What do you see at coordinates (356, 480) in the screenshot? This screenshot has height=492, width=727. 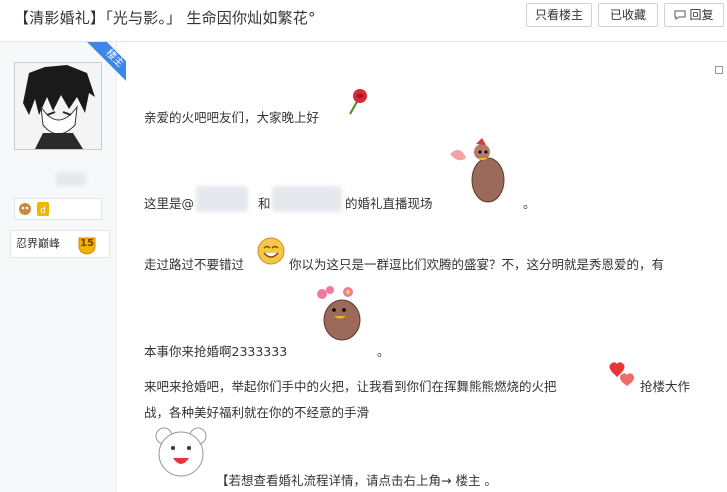 I see `post-line-7: 【若想查看婚礼流程详情，请点击右上角→ 楼主 。` at bounding box center [356, 480].